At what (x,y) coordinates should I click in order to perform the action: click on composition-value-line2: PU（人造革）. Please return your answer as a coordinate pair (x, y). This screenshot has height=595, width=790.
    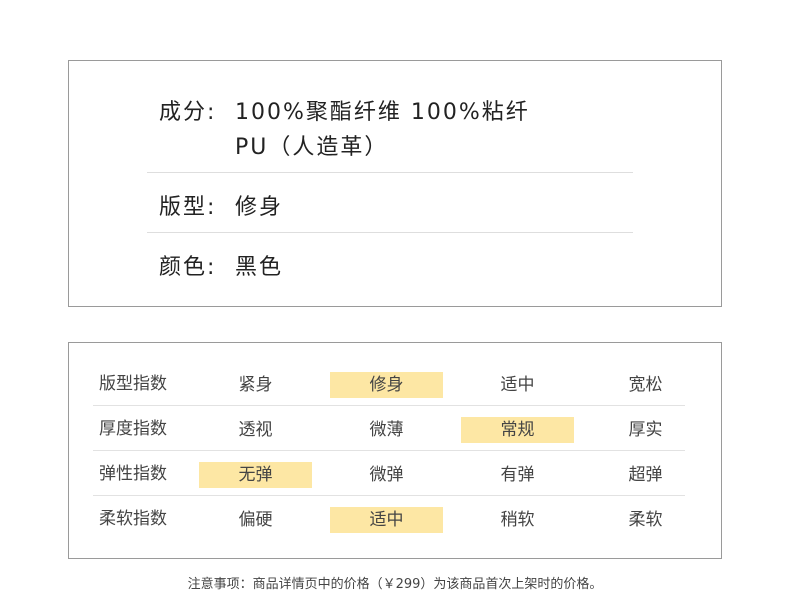
    Looking at the image, I should click on (312, 147).